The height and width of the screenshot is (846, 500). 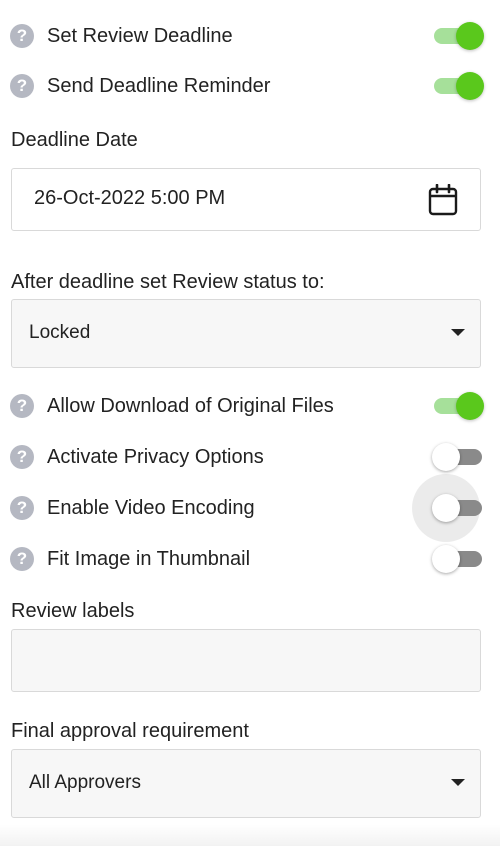 I want to click on enable-video-encoding-switch, so click(x=447, y=508).